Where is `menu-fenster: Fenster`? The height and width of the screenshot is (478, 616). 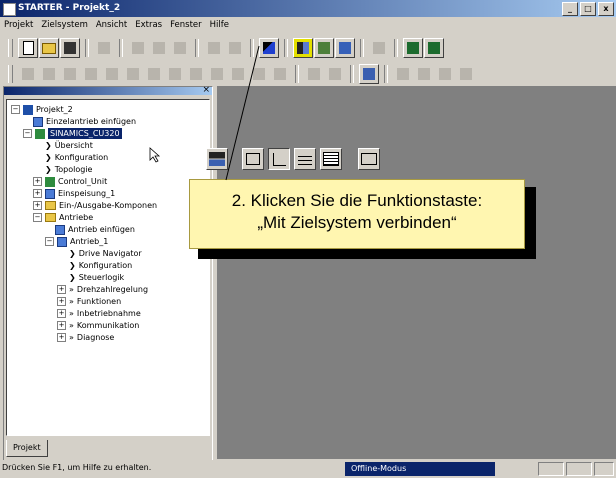 menu-fenster: Fenster is located at coordinates (186, 25).